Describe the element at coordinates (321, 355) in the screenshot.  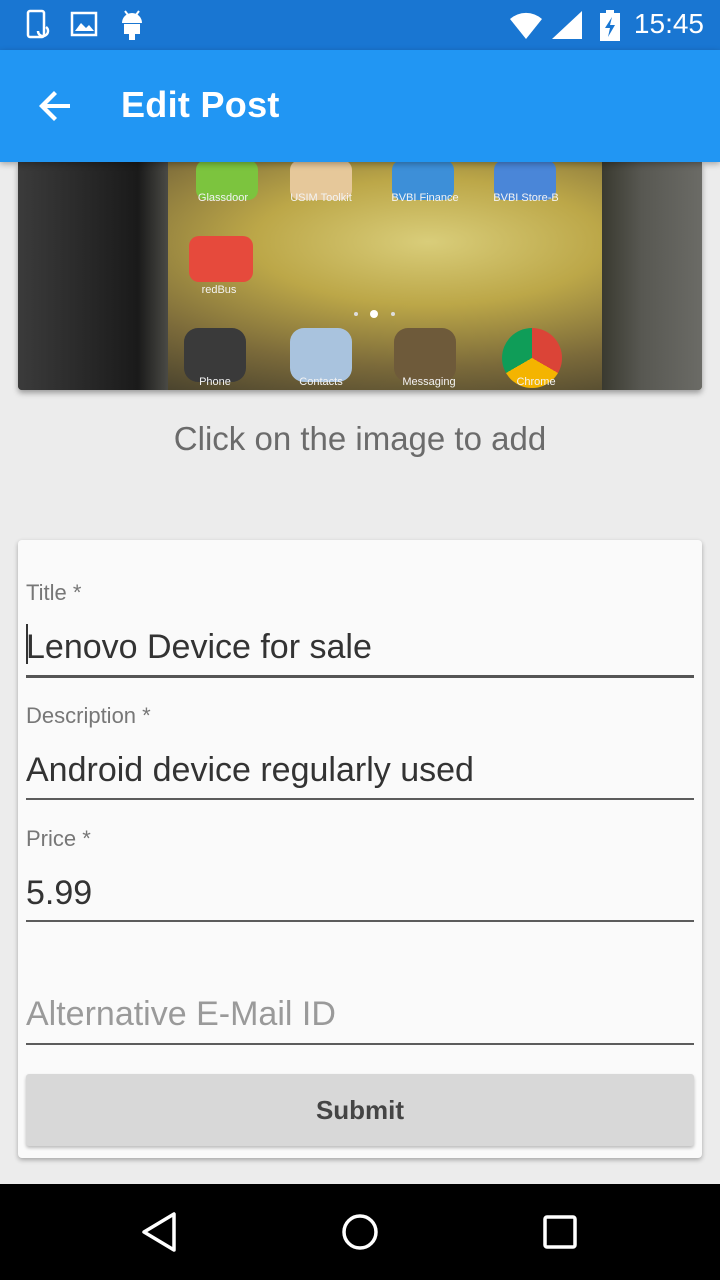
I see `contacts-app-icon` at that location.